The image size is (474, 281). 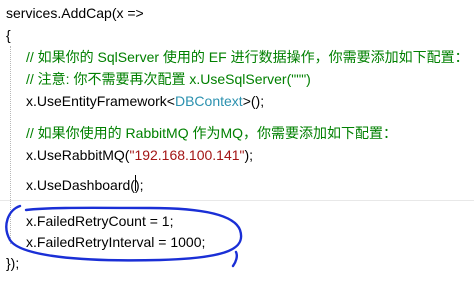 What do you see at coordinates (187, 155) in the screenshot?
I see `code-token-string: "192.168.100.141"` at bounding box center [187, 155].